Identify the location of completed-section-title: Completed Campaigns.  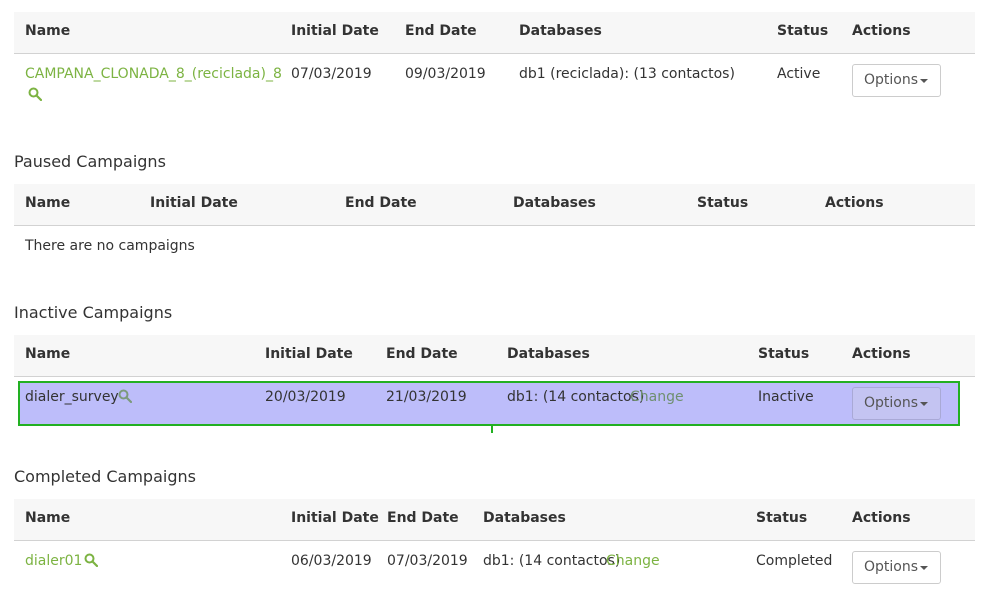
(105, 476).